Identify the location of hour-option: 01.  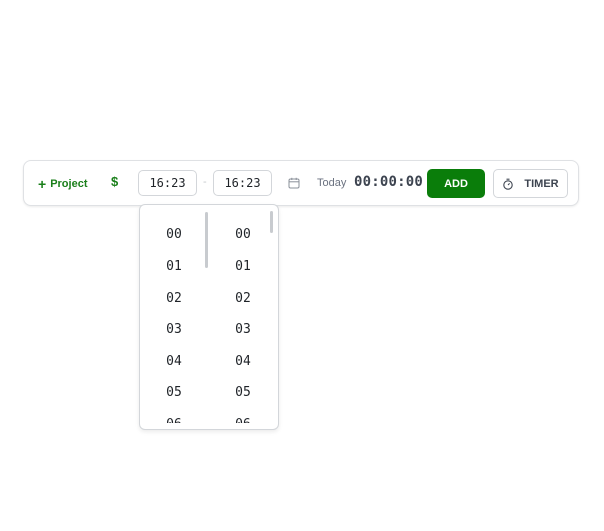
(174, 266).